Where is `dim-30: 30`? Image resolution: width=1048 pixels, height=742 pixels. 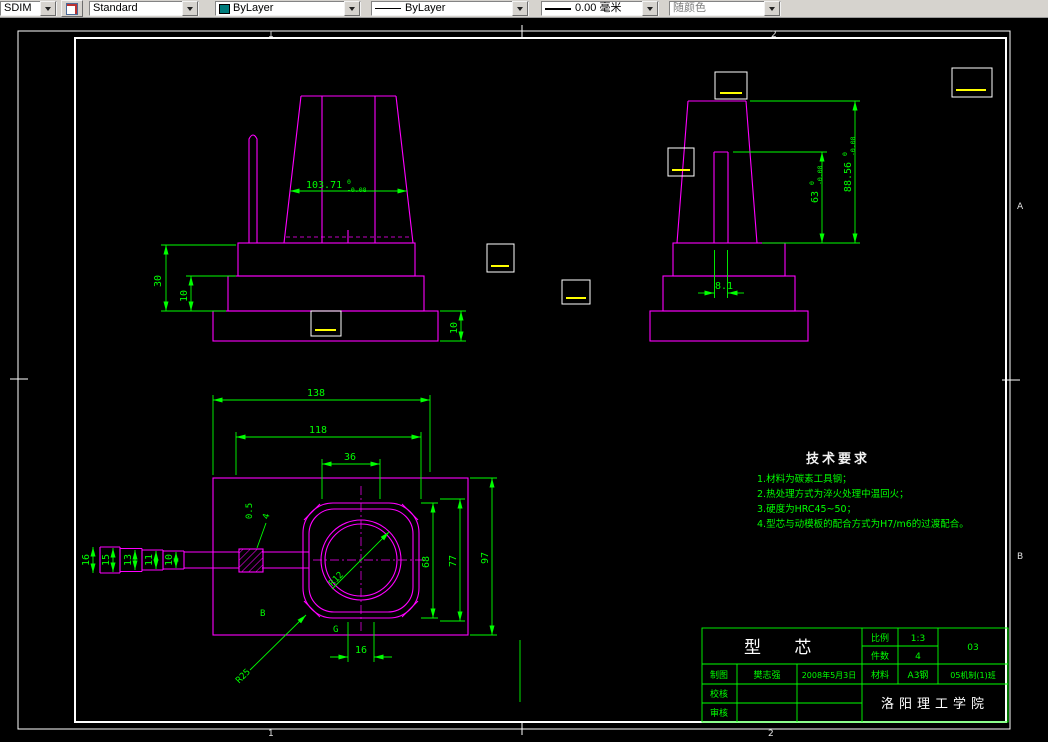
dim-30: 30 is located at coordinates (158, 281).